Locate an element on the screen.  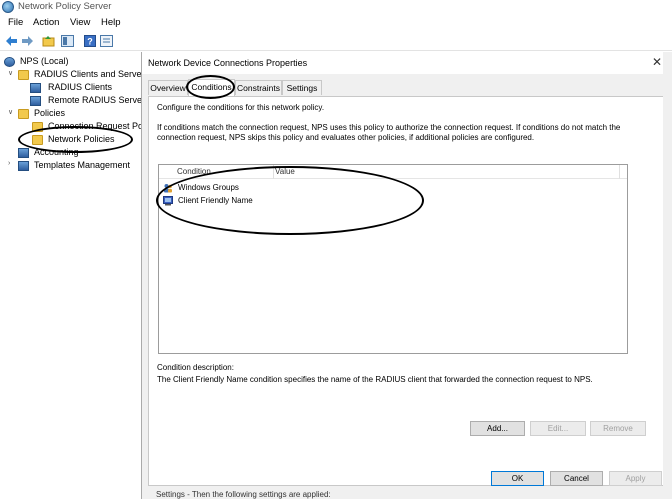
vertical-scrollbar is located at coordinates (667, 275).